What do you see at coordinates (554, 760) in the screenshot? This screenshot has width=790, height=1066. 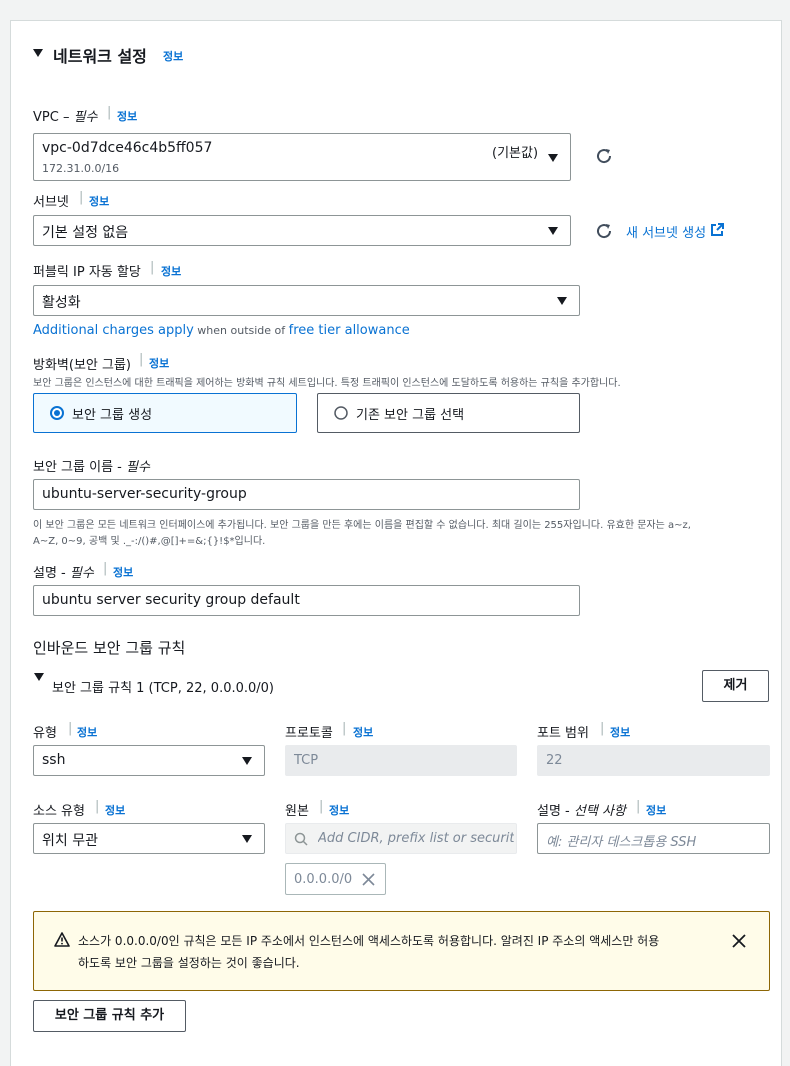 I see `port-range-value: 22` at bounding box center [554, 760].